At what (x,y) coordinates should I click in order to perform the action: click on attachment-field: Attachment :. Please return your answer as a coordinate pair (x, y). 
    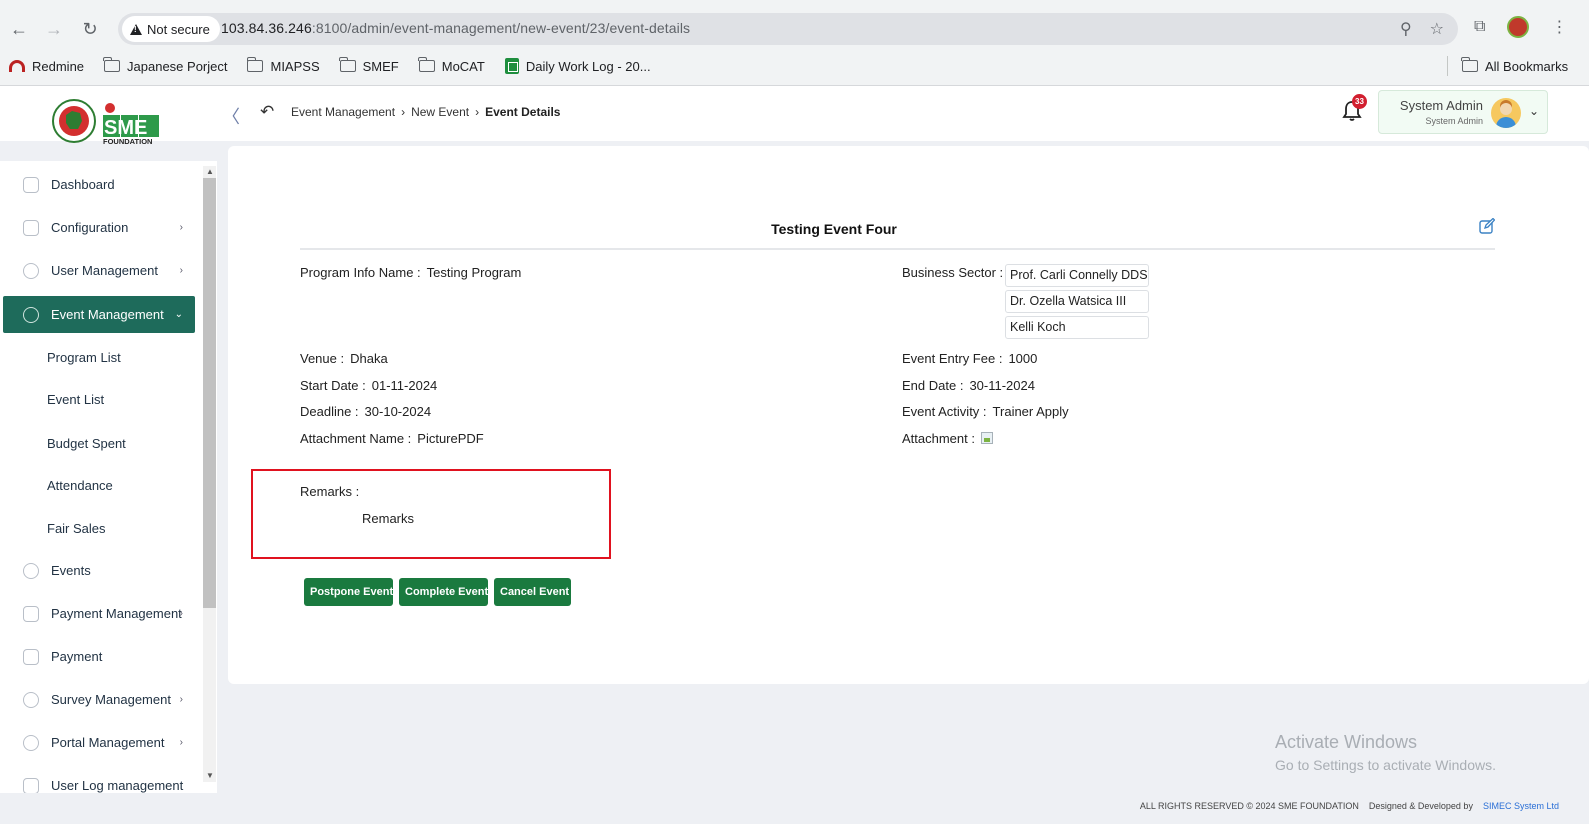
    Looking at the image, I should click on (947, 438).